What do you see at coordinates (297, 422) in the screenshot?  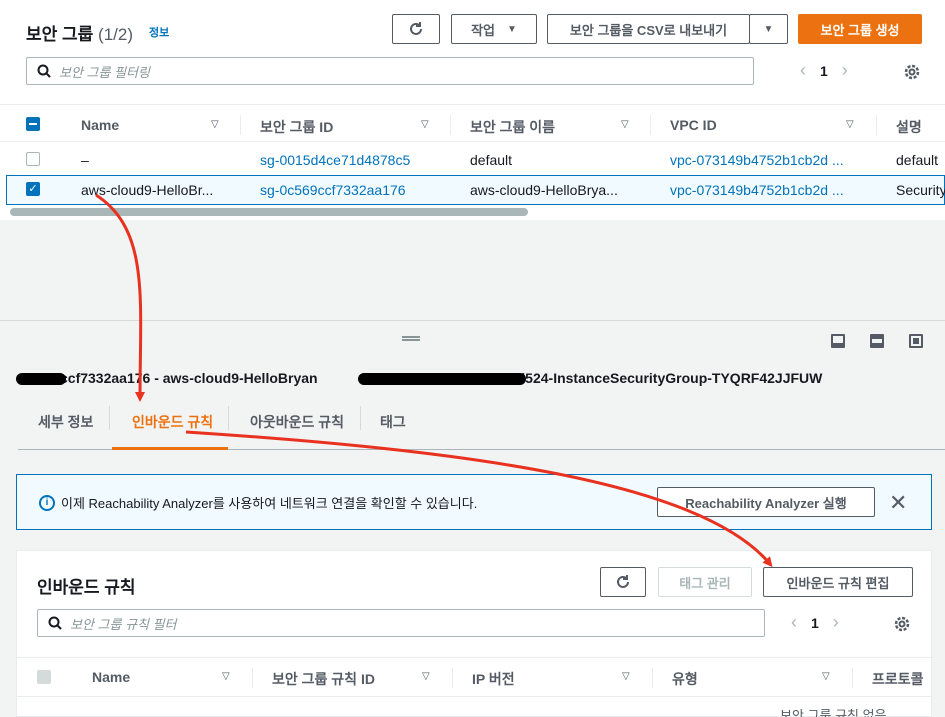 I see `tab-outbound-rules: 아웃바운드 규칙` at bounding box center [297, 422].